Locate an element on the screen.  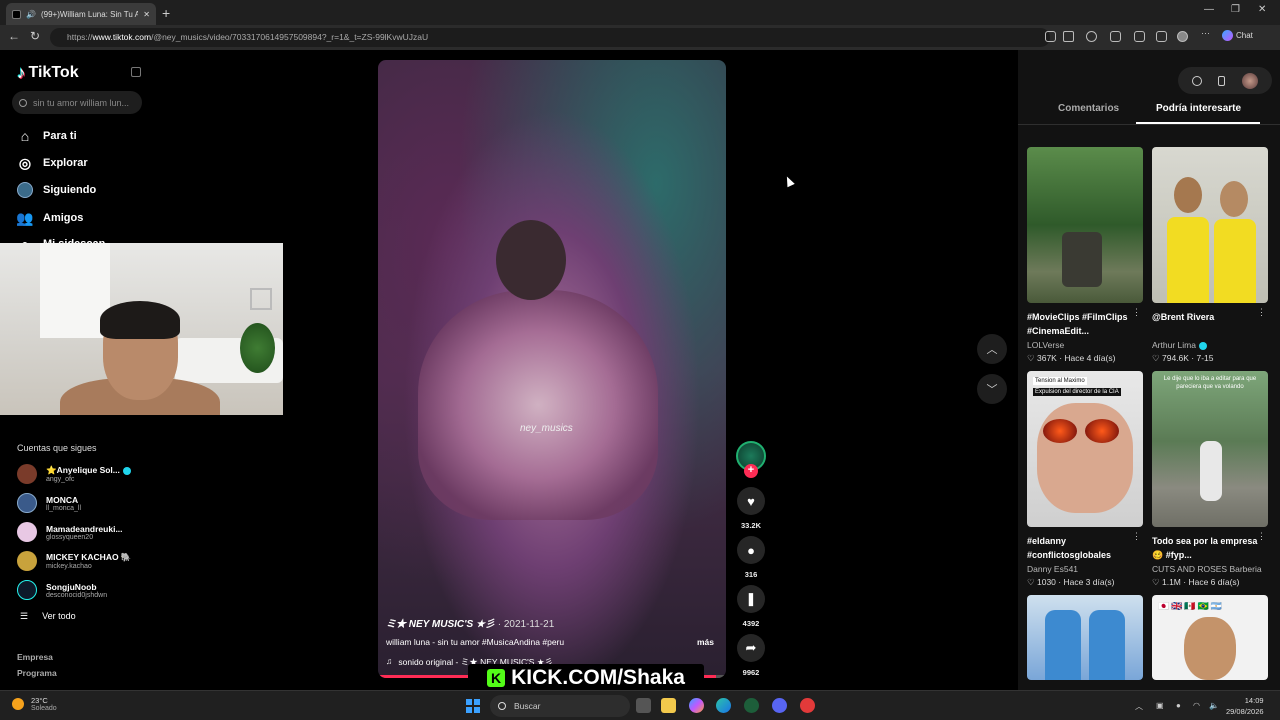
thumbnail-person is located at coordinates (1063, 645).